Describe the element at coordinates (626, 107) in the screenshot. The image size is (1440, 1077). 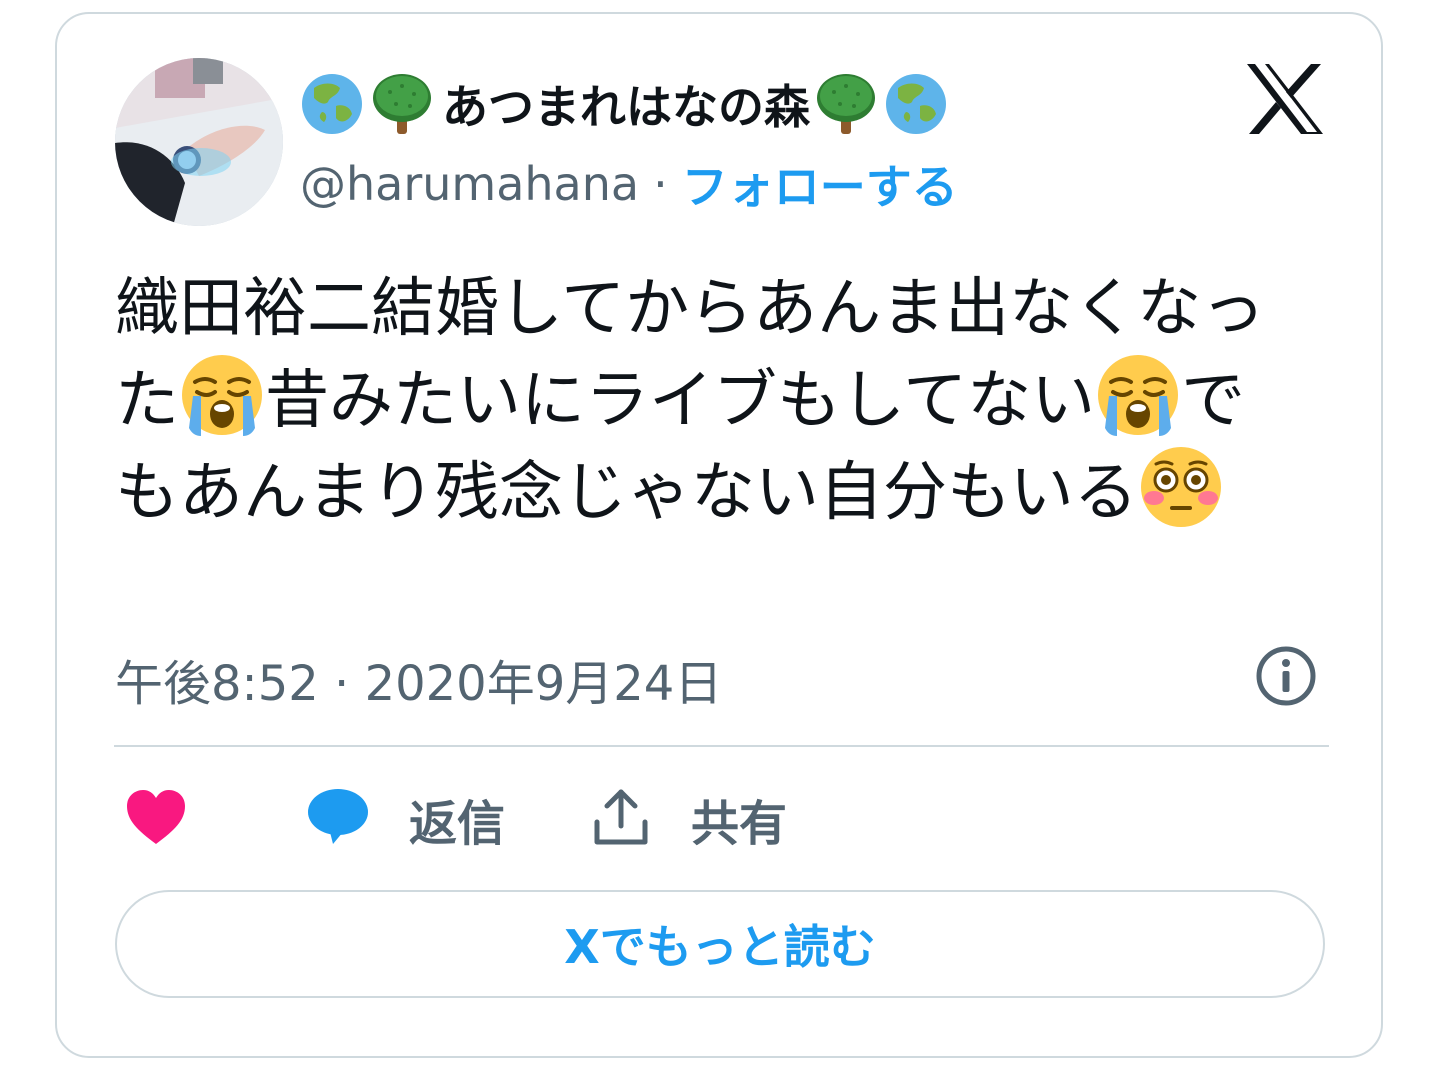
I see `display-name: あつまれはなの森` at that location.